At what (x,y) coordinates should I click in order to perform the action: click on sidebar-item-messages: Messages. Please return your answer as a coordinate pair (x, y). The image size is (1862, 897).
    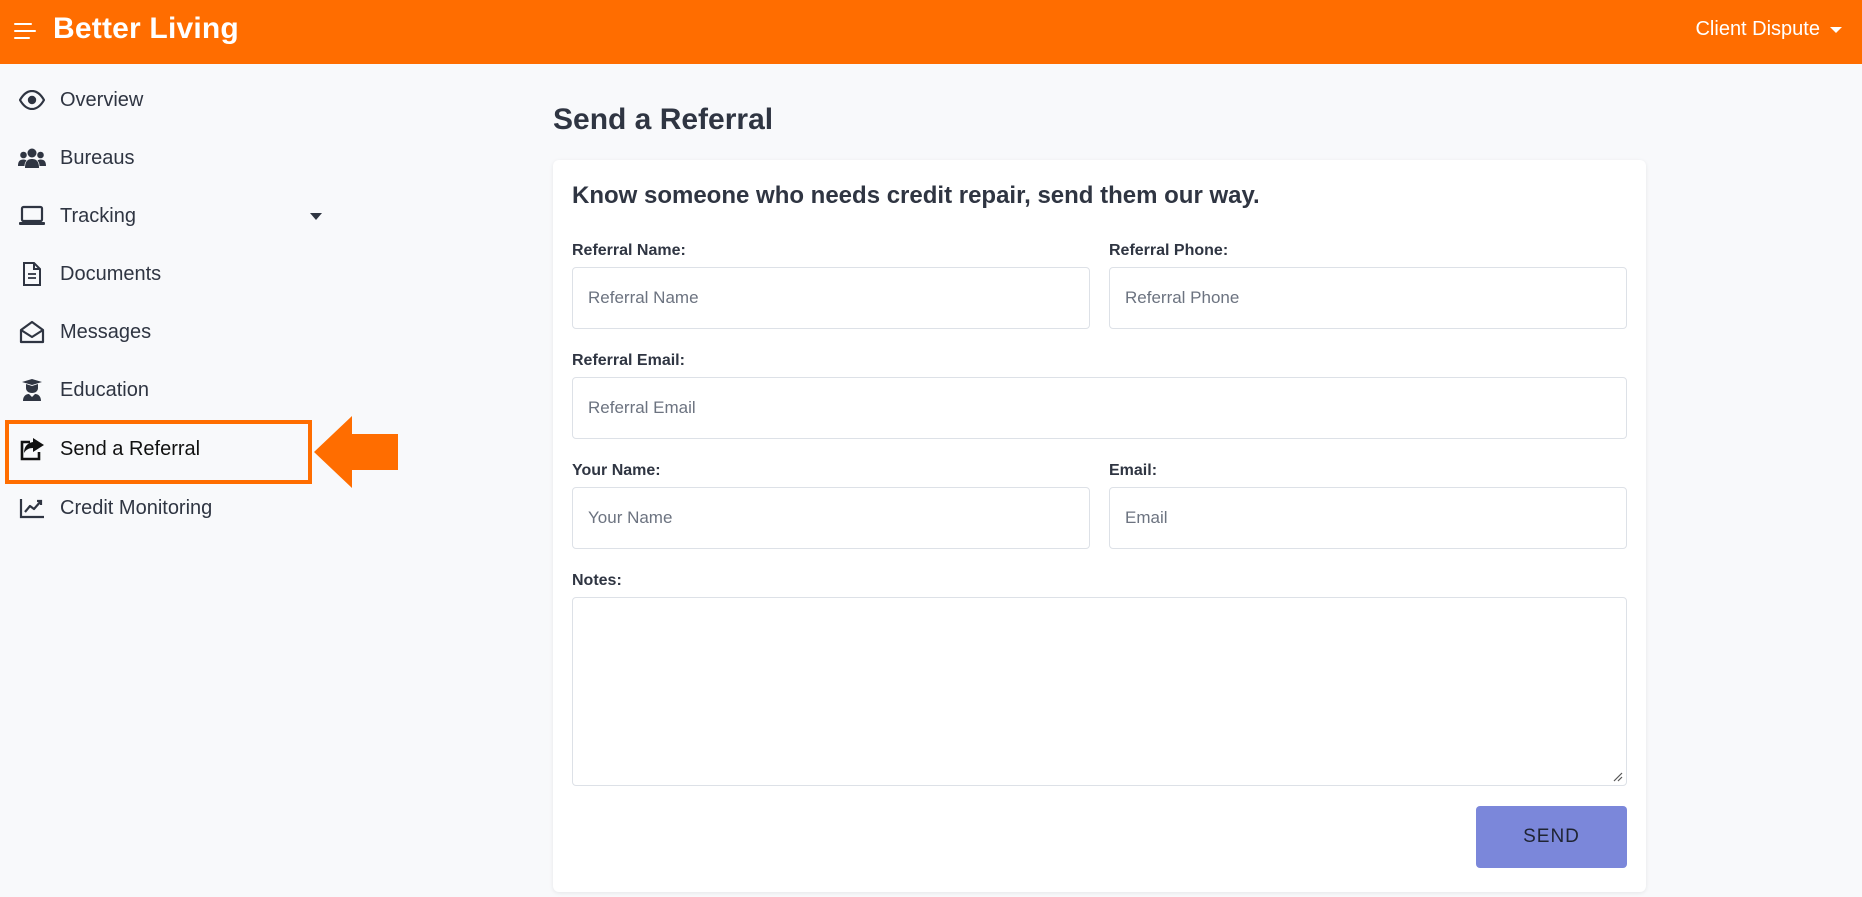
    Looking at the image, I should click on (173, 332).